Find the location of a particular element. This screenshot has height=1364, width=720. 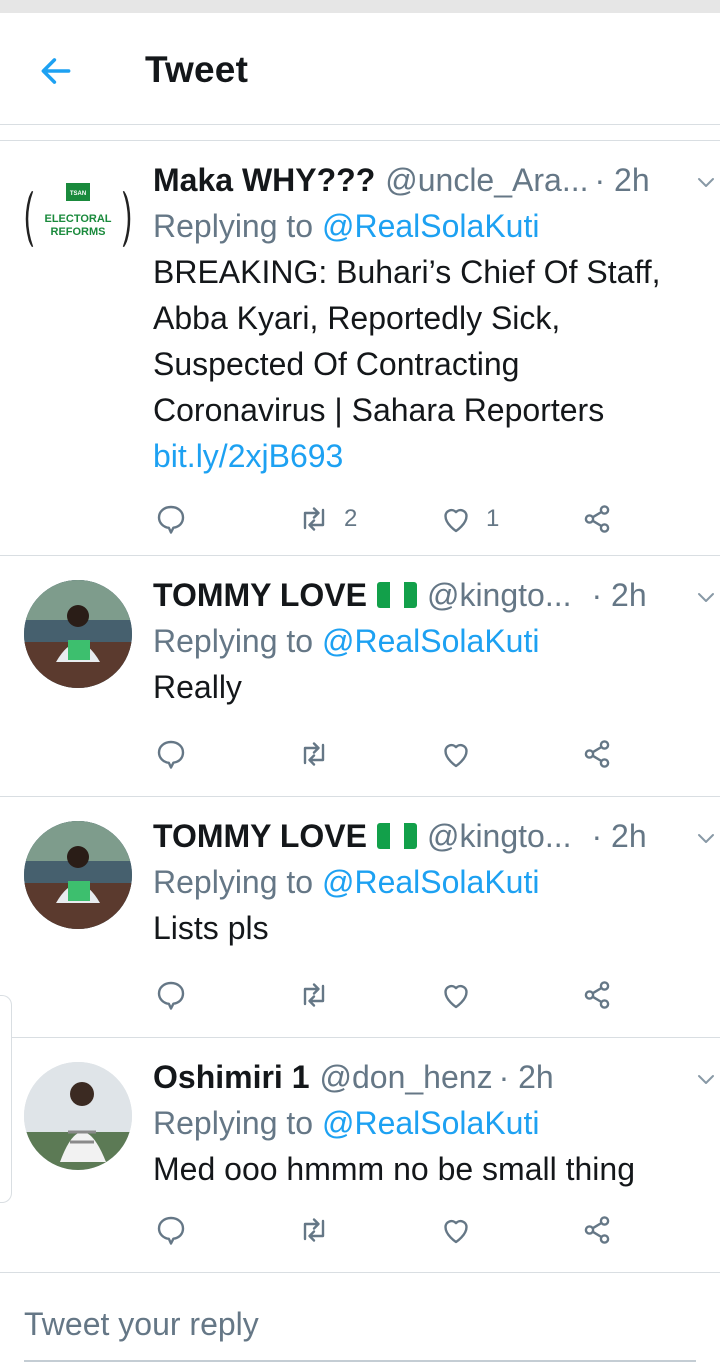

tweet-meta: Maka WHY??? @uncle_Ara... · 2h is located at coordinates (423, 180).